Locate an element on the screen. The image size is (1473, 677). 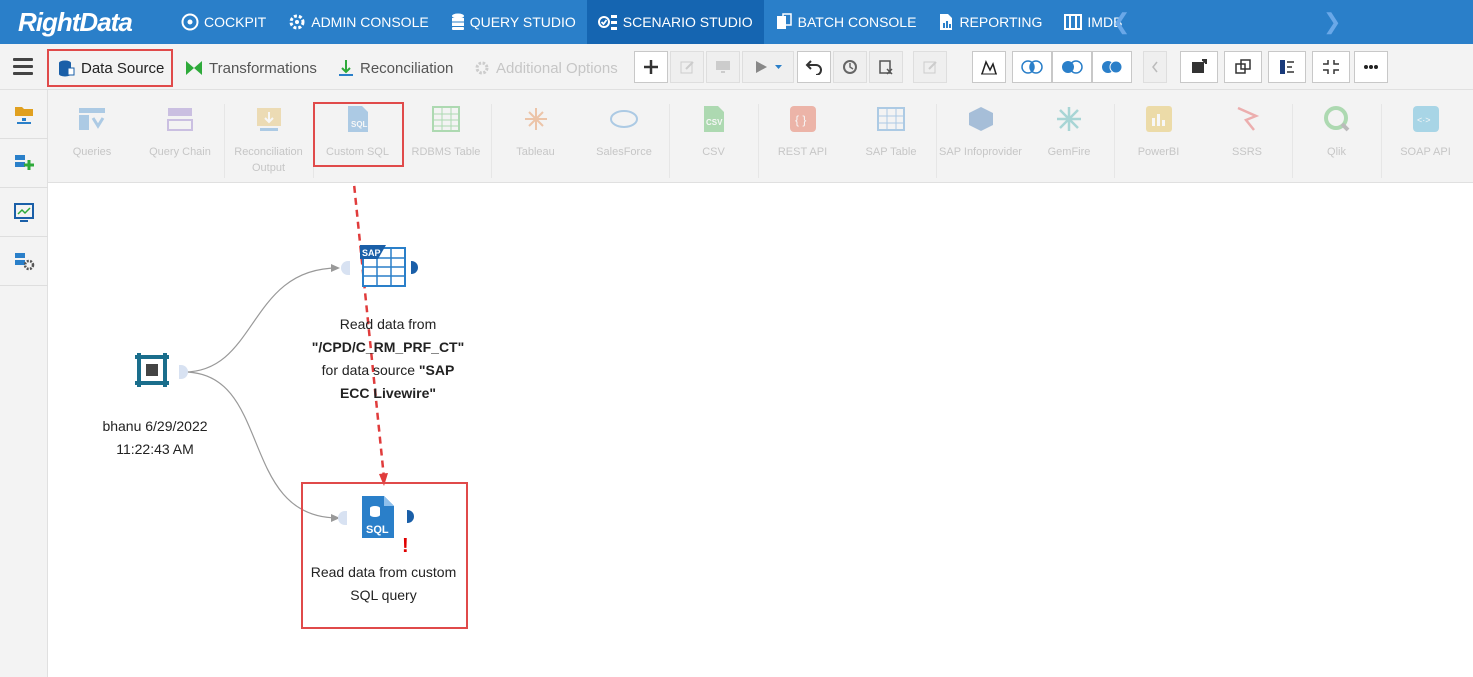
sap-node-in-port is located at coordinates (345, 268).